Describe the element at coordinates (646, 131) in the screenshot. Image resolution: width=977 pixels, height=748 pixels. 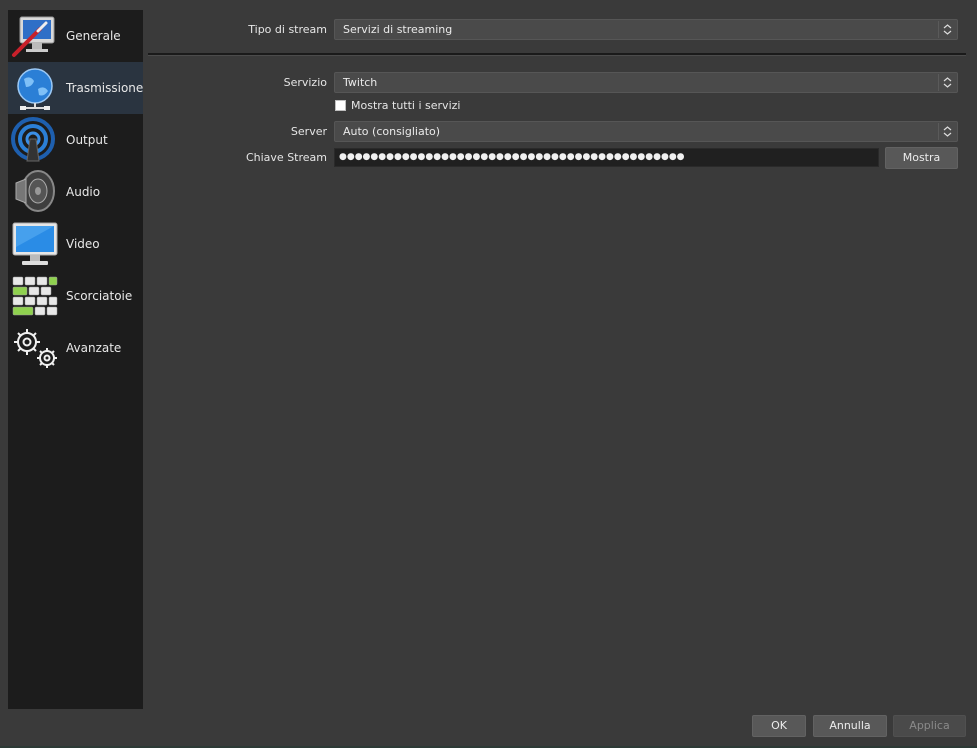
I see `server-select: Auto (consigliato)` at that location.